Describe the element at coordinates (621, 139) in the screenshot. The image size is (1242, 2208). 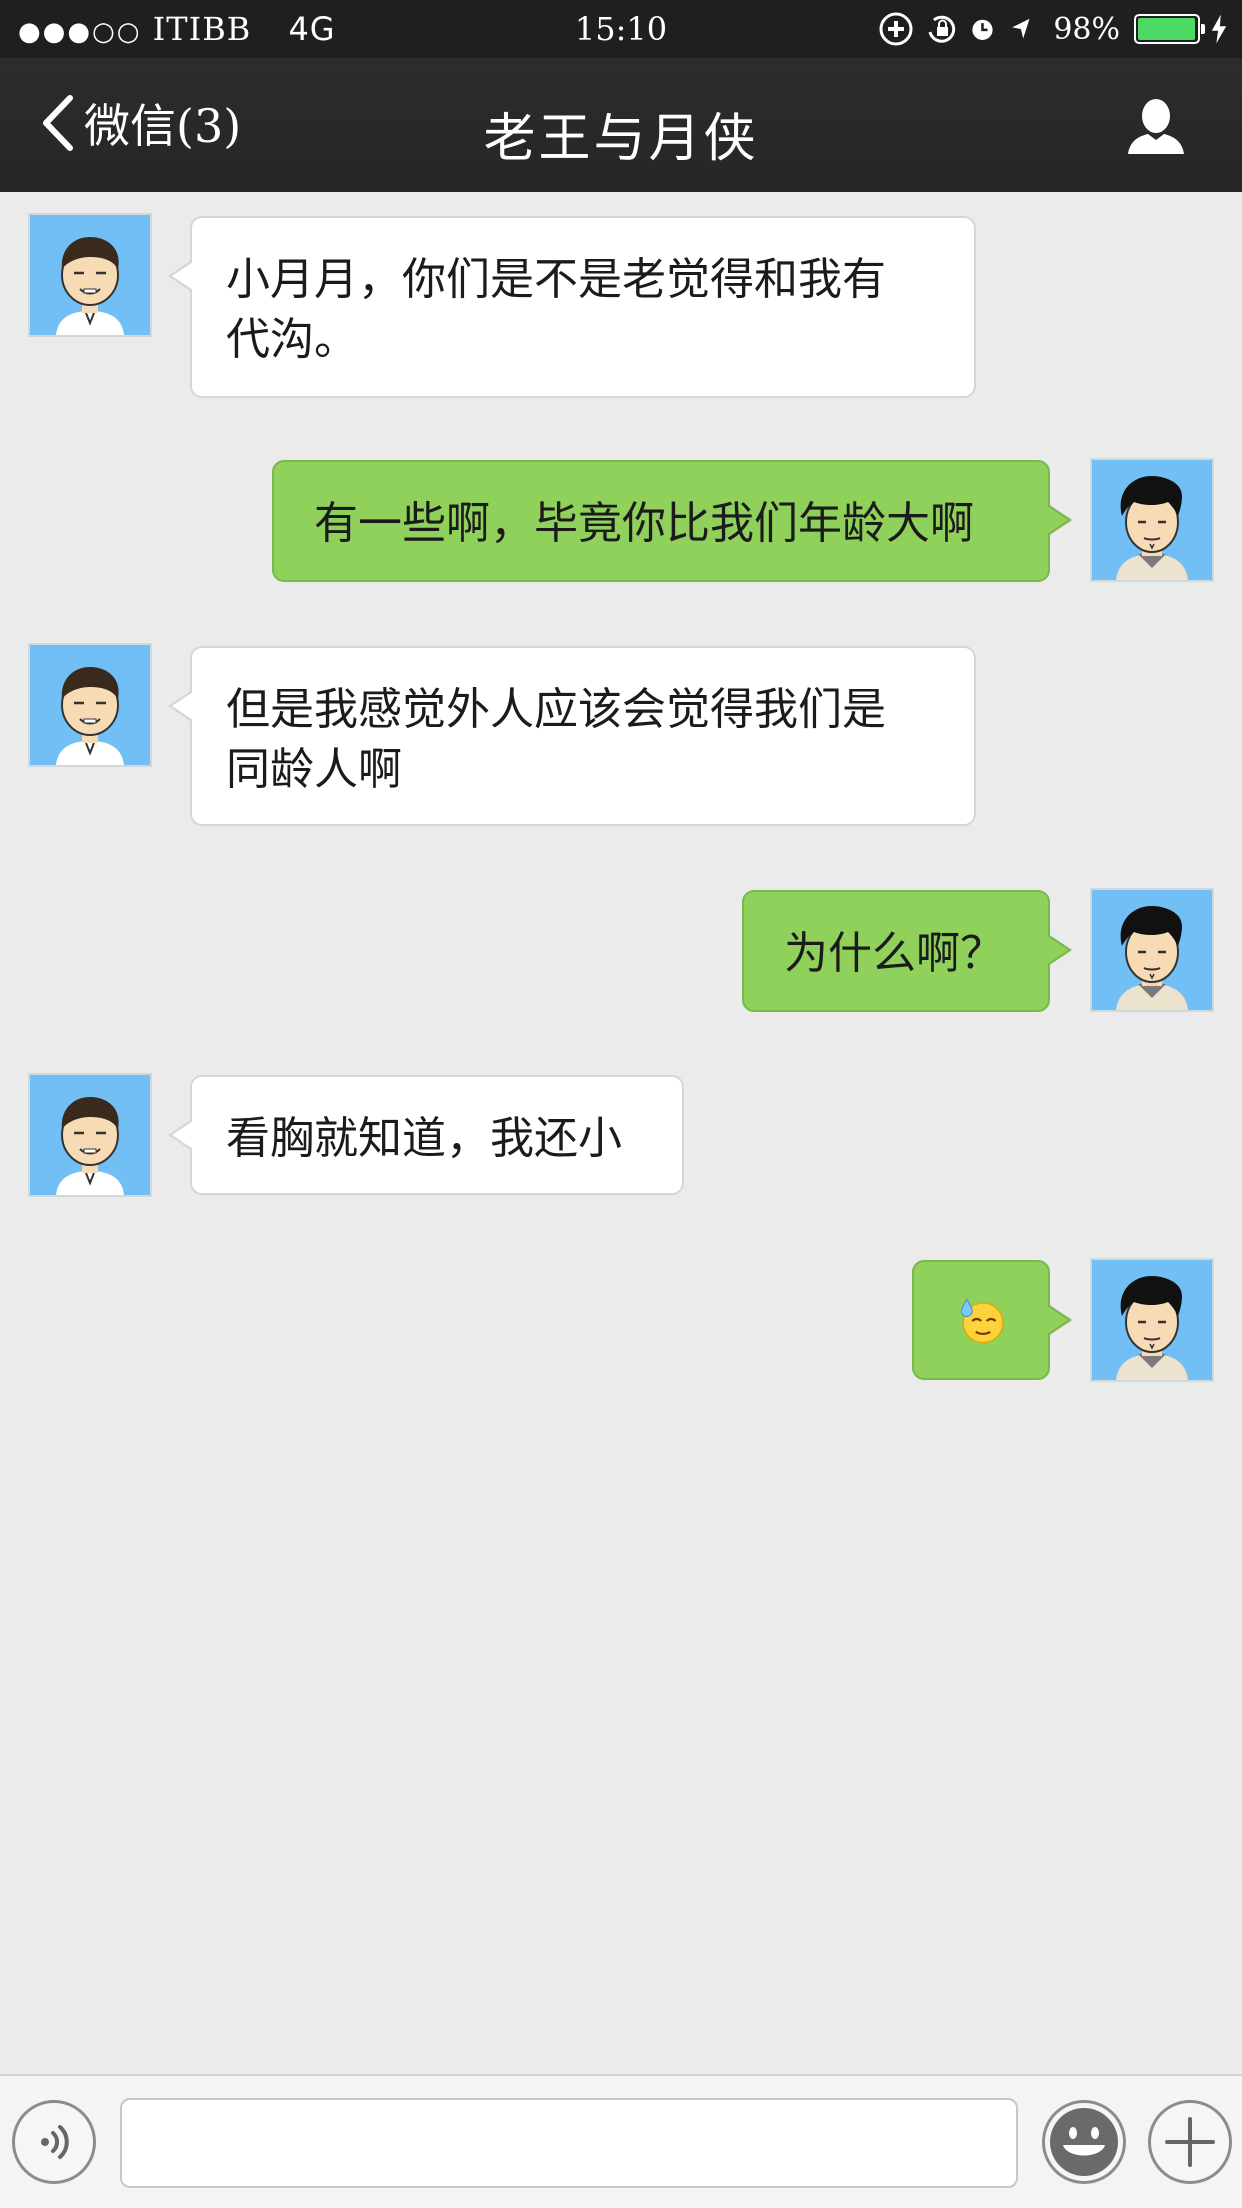
I see `chat-title: 老王与月侠` at that location.